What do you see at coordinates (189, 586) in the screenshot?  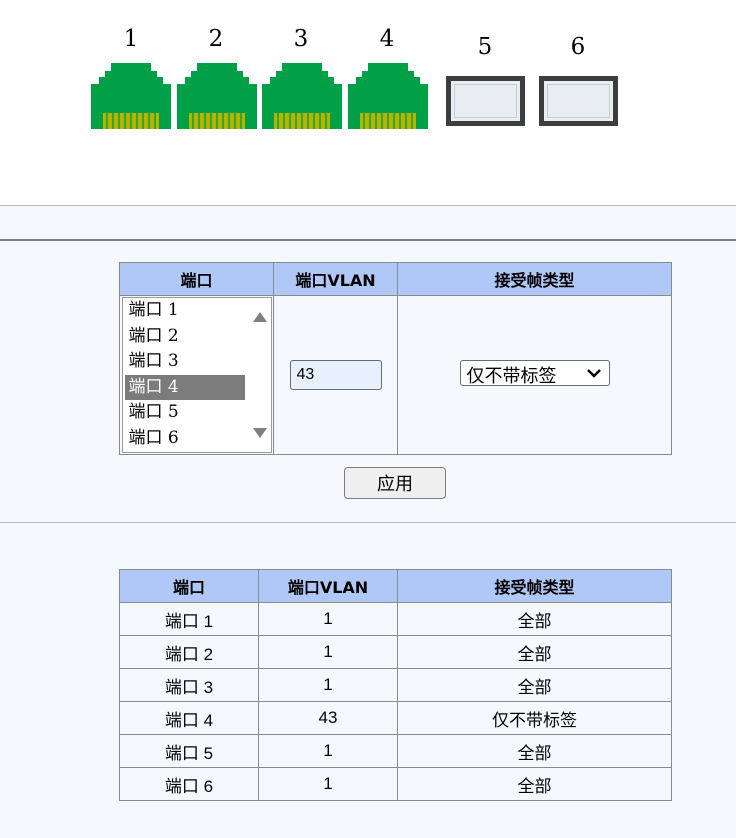 I see `summary-header-port: 端口` at bounding box center [189, 586].